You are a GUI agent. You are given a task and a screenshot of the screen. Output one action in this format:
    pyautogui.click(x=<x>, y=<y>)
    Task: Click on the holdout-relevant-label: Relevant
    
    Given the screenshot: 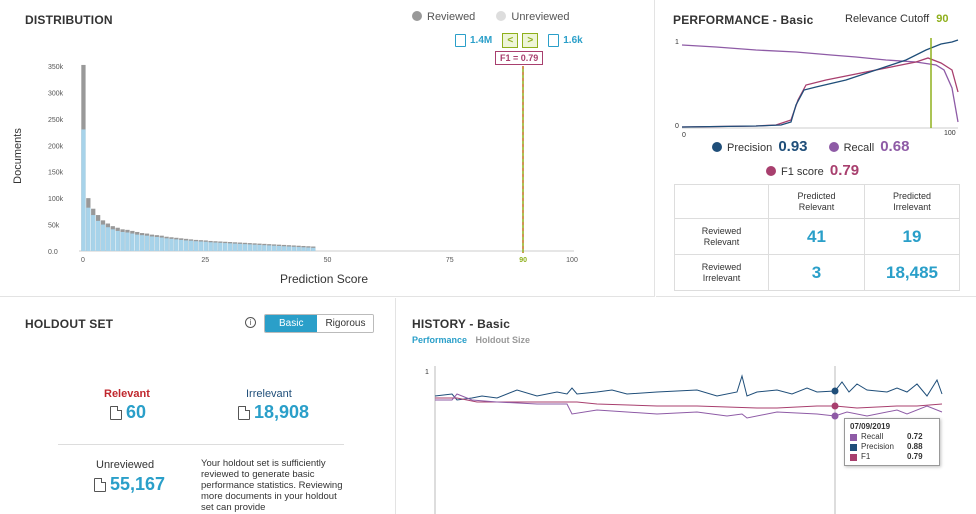 What is the action you would take?
    pyautogui.click(x=127, y=394)
    